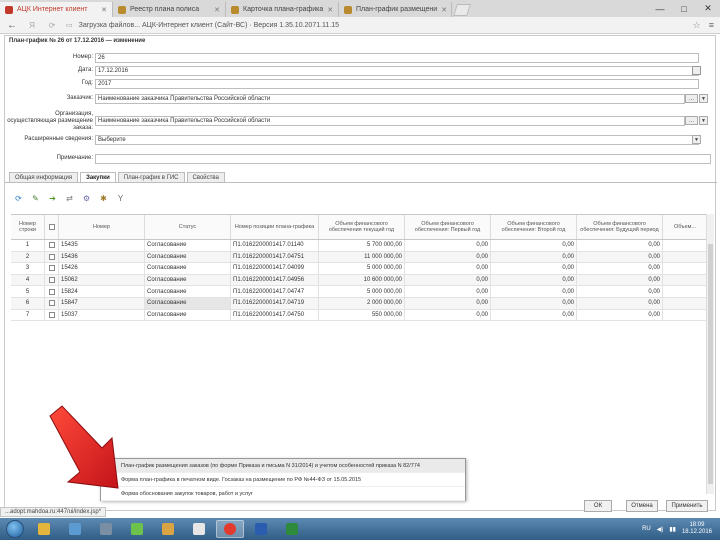 The height and width of the screenshot is (540, 720). What do you see at coordinates (12, 25) in the screenshot?
I see `back-arrow-icon: ←` at bounding box center [12, 25].